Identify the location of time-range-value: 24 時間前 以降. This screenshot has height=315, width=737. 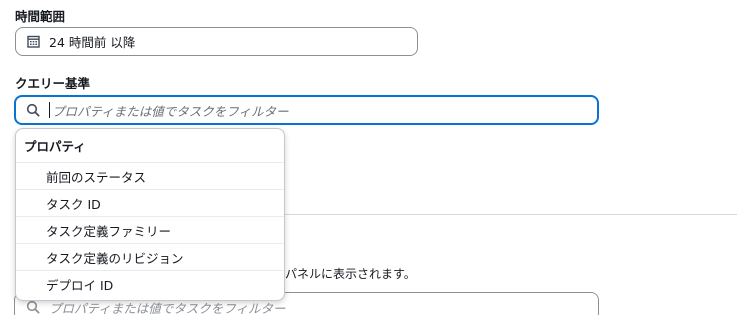
(92, 42).